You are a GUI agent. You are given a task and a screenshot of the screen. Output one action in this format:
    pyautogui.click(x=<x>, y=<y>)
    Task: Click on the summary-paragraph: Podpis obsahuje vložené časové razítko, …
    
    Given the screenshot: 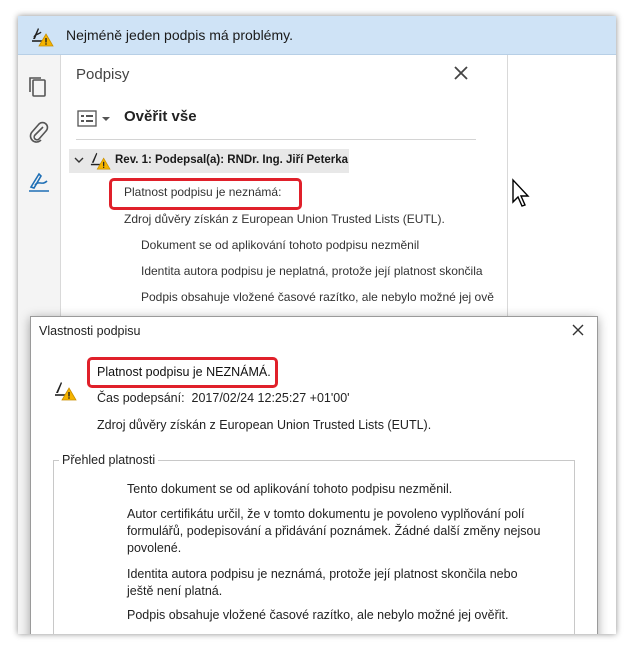 What is the action you would take?
    pyautogui.click(x=318, y=615)
    